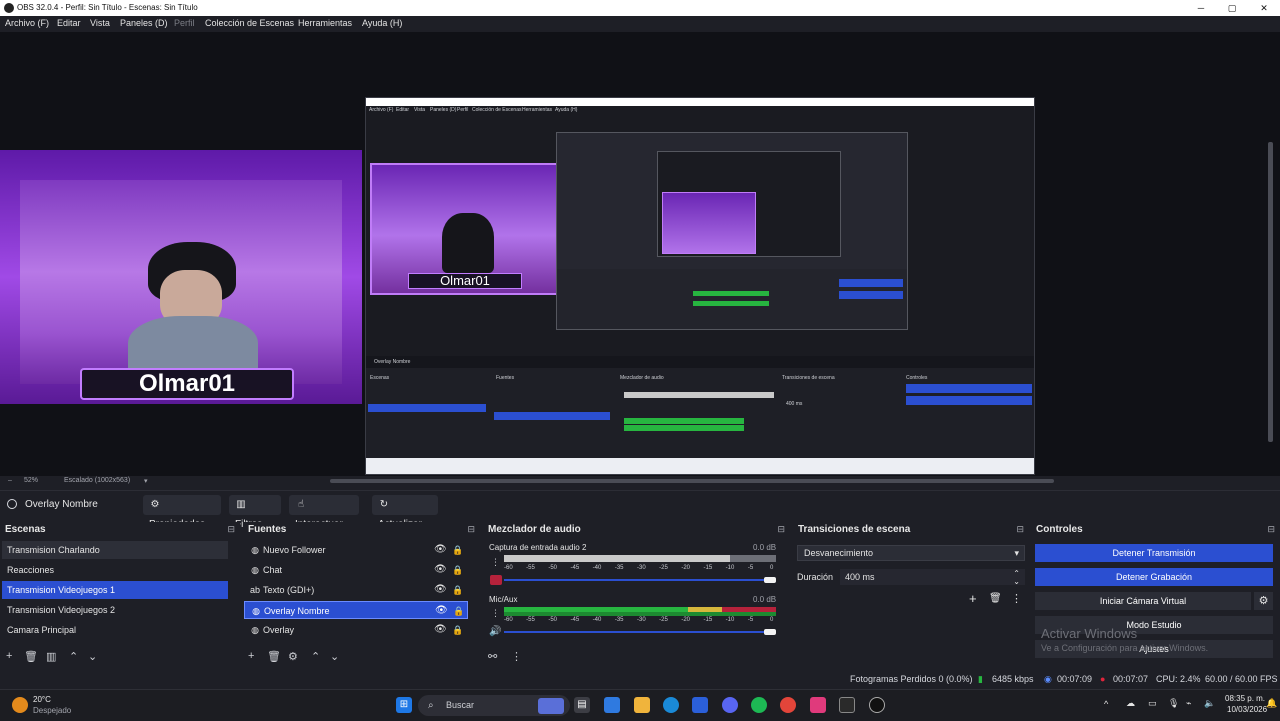  Describe the element at coordinates (31, 480) in the screenshot. I see `zoom-level: 52%` at that location.